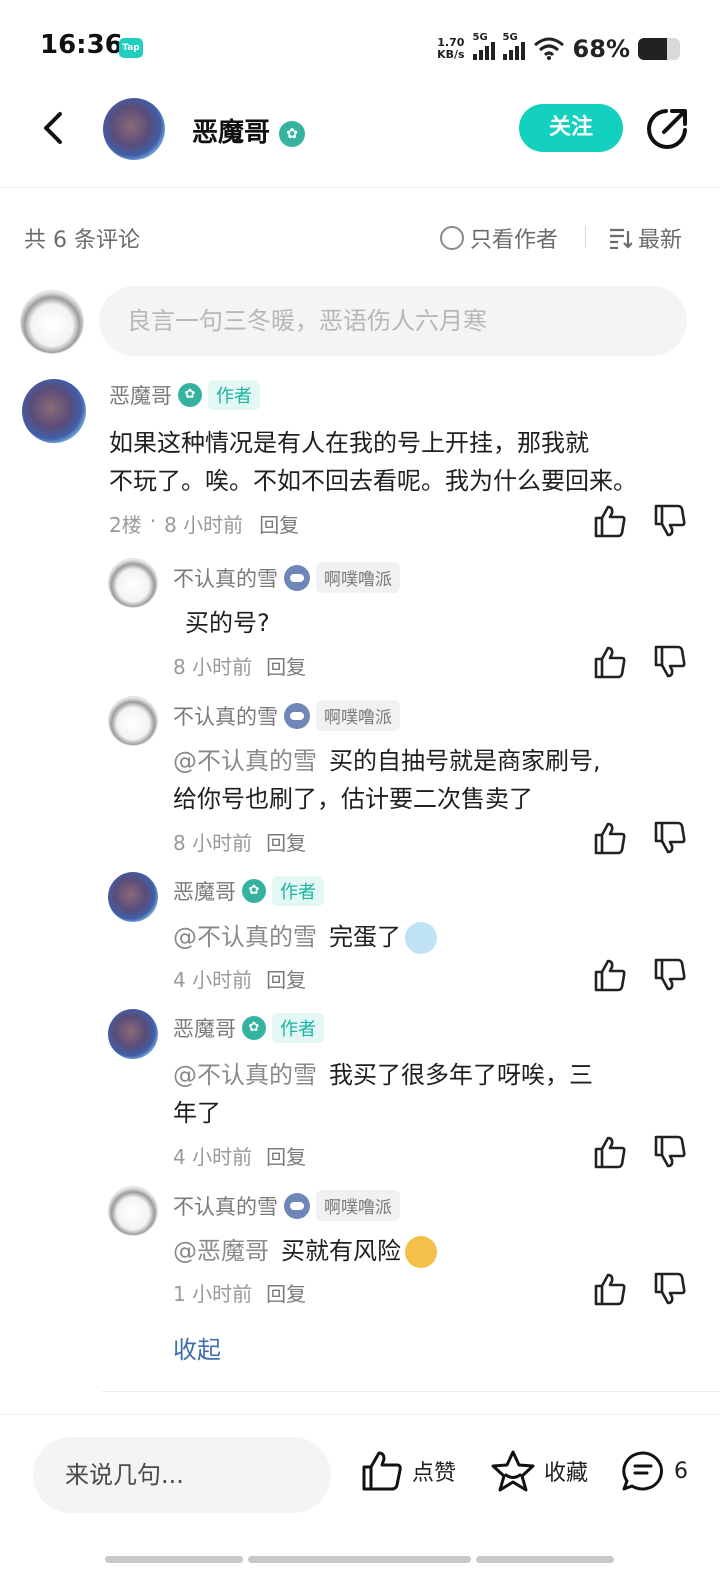 This screenshot has width=720, height=1571. What do you see at coordinates (373, 481) in the screenshot?
I see `comment-text-line: 不玩了。唉。不如不回去看呢。我为什么要回来。` at bounding box center [373, 481].